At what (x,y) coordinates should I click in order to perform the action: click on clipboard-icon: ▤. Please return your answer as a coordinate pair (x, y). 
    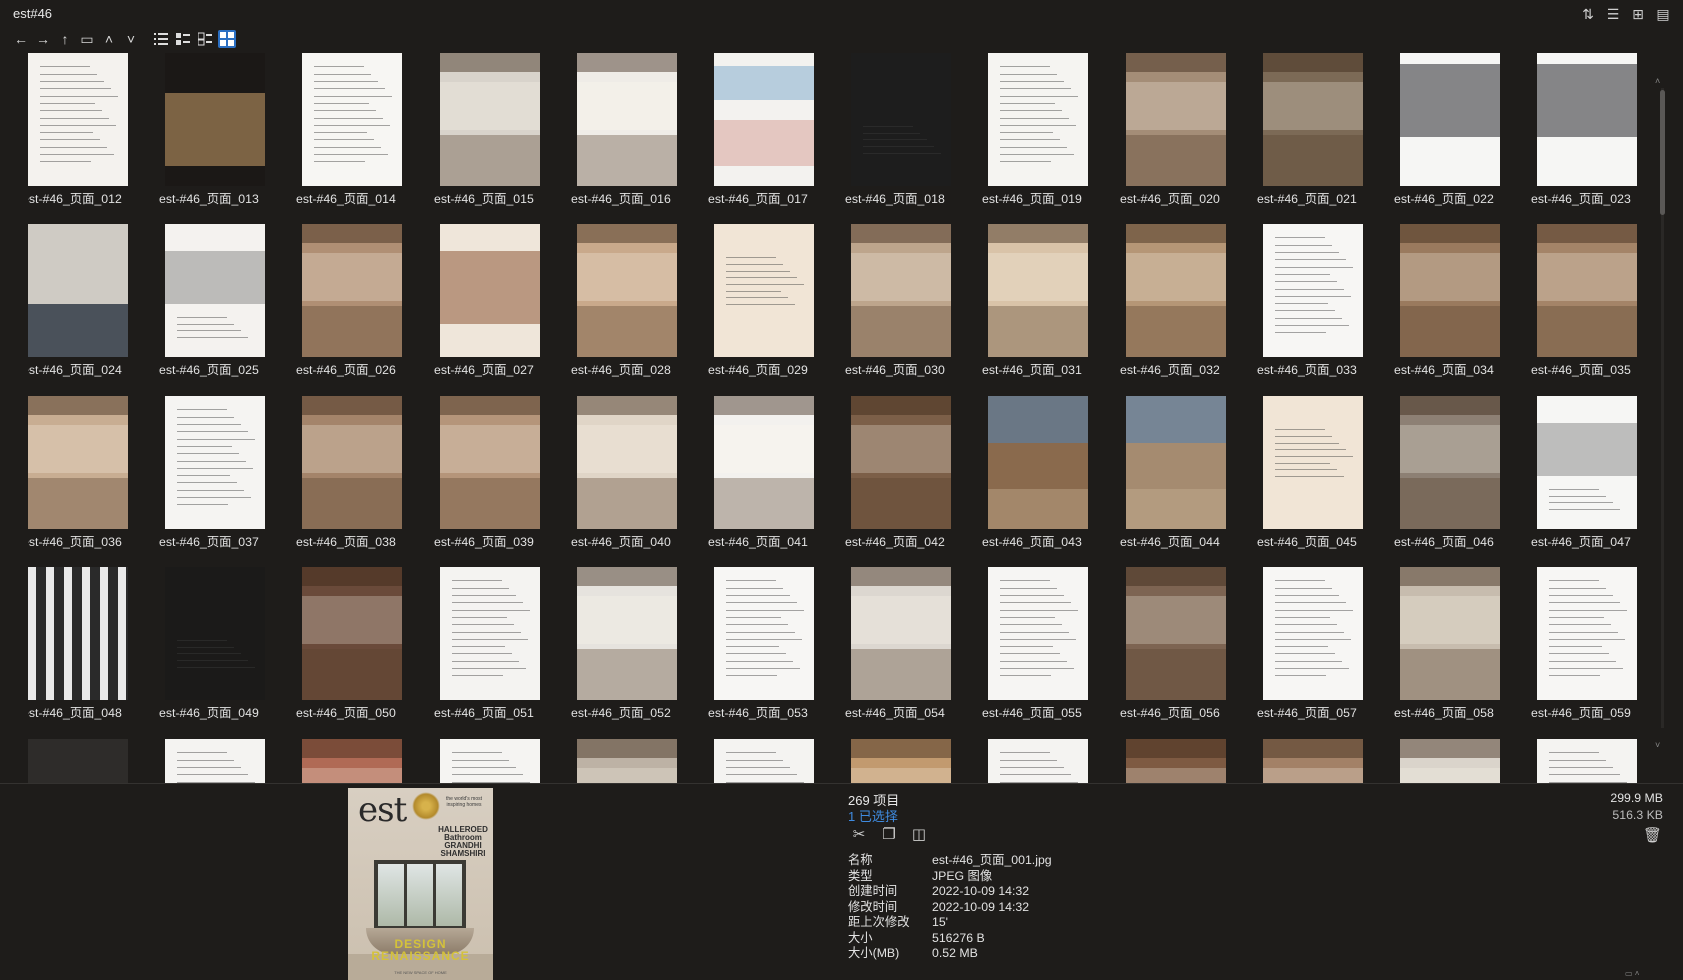
    Looking at the image, I should click on (1663, 14).